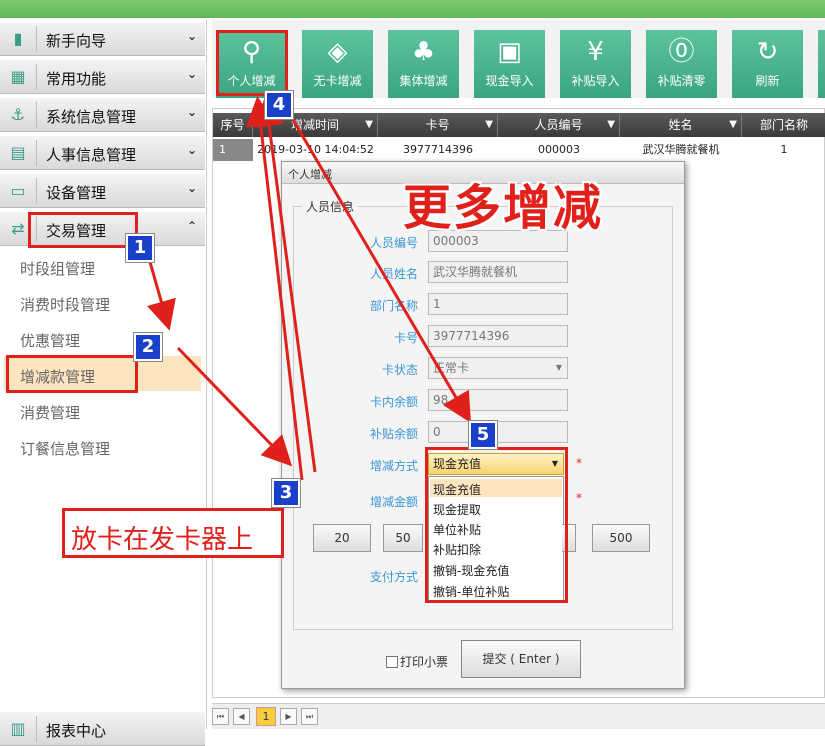 The height and width of the screenshot is (746, 825). Describe the element at coordinates (76, 41) in the screenshot. I see `sidebar-section-label: 新手向导` at that location.